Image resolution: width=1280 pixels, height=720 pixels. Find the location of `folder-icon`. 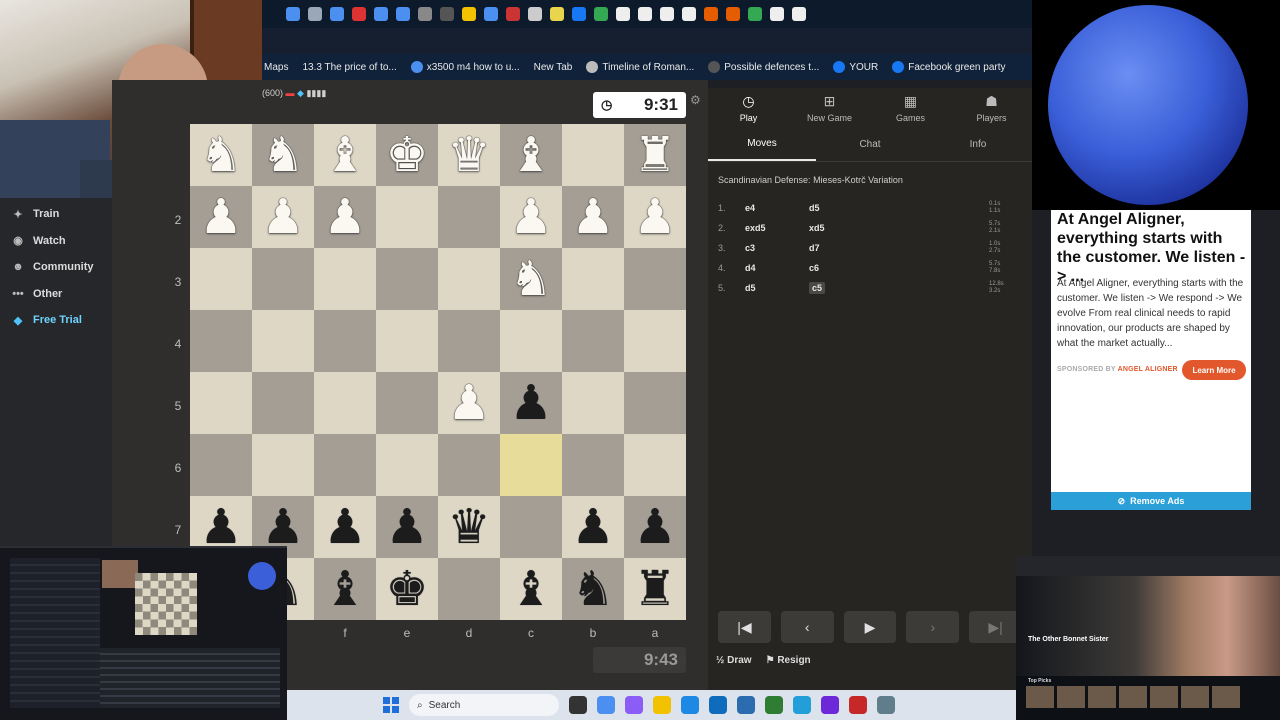

folder-icon is located at coordinates (662, 705).